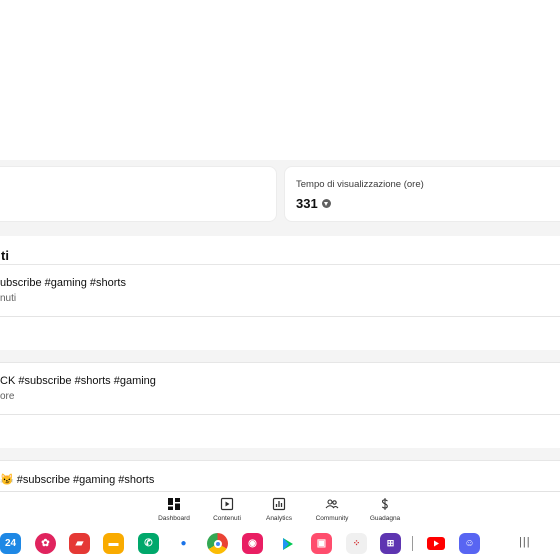 This screenshot has height=560, width=560. I want to click on calendar-app-icon: 24, so click(10, 543).